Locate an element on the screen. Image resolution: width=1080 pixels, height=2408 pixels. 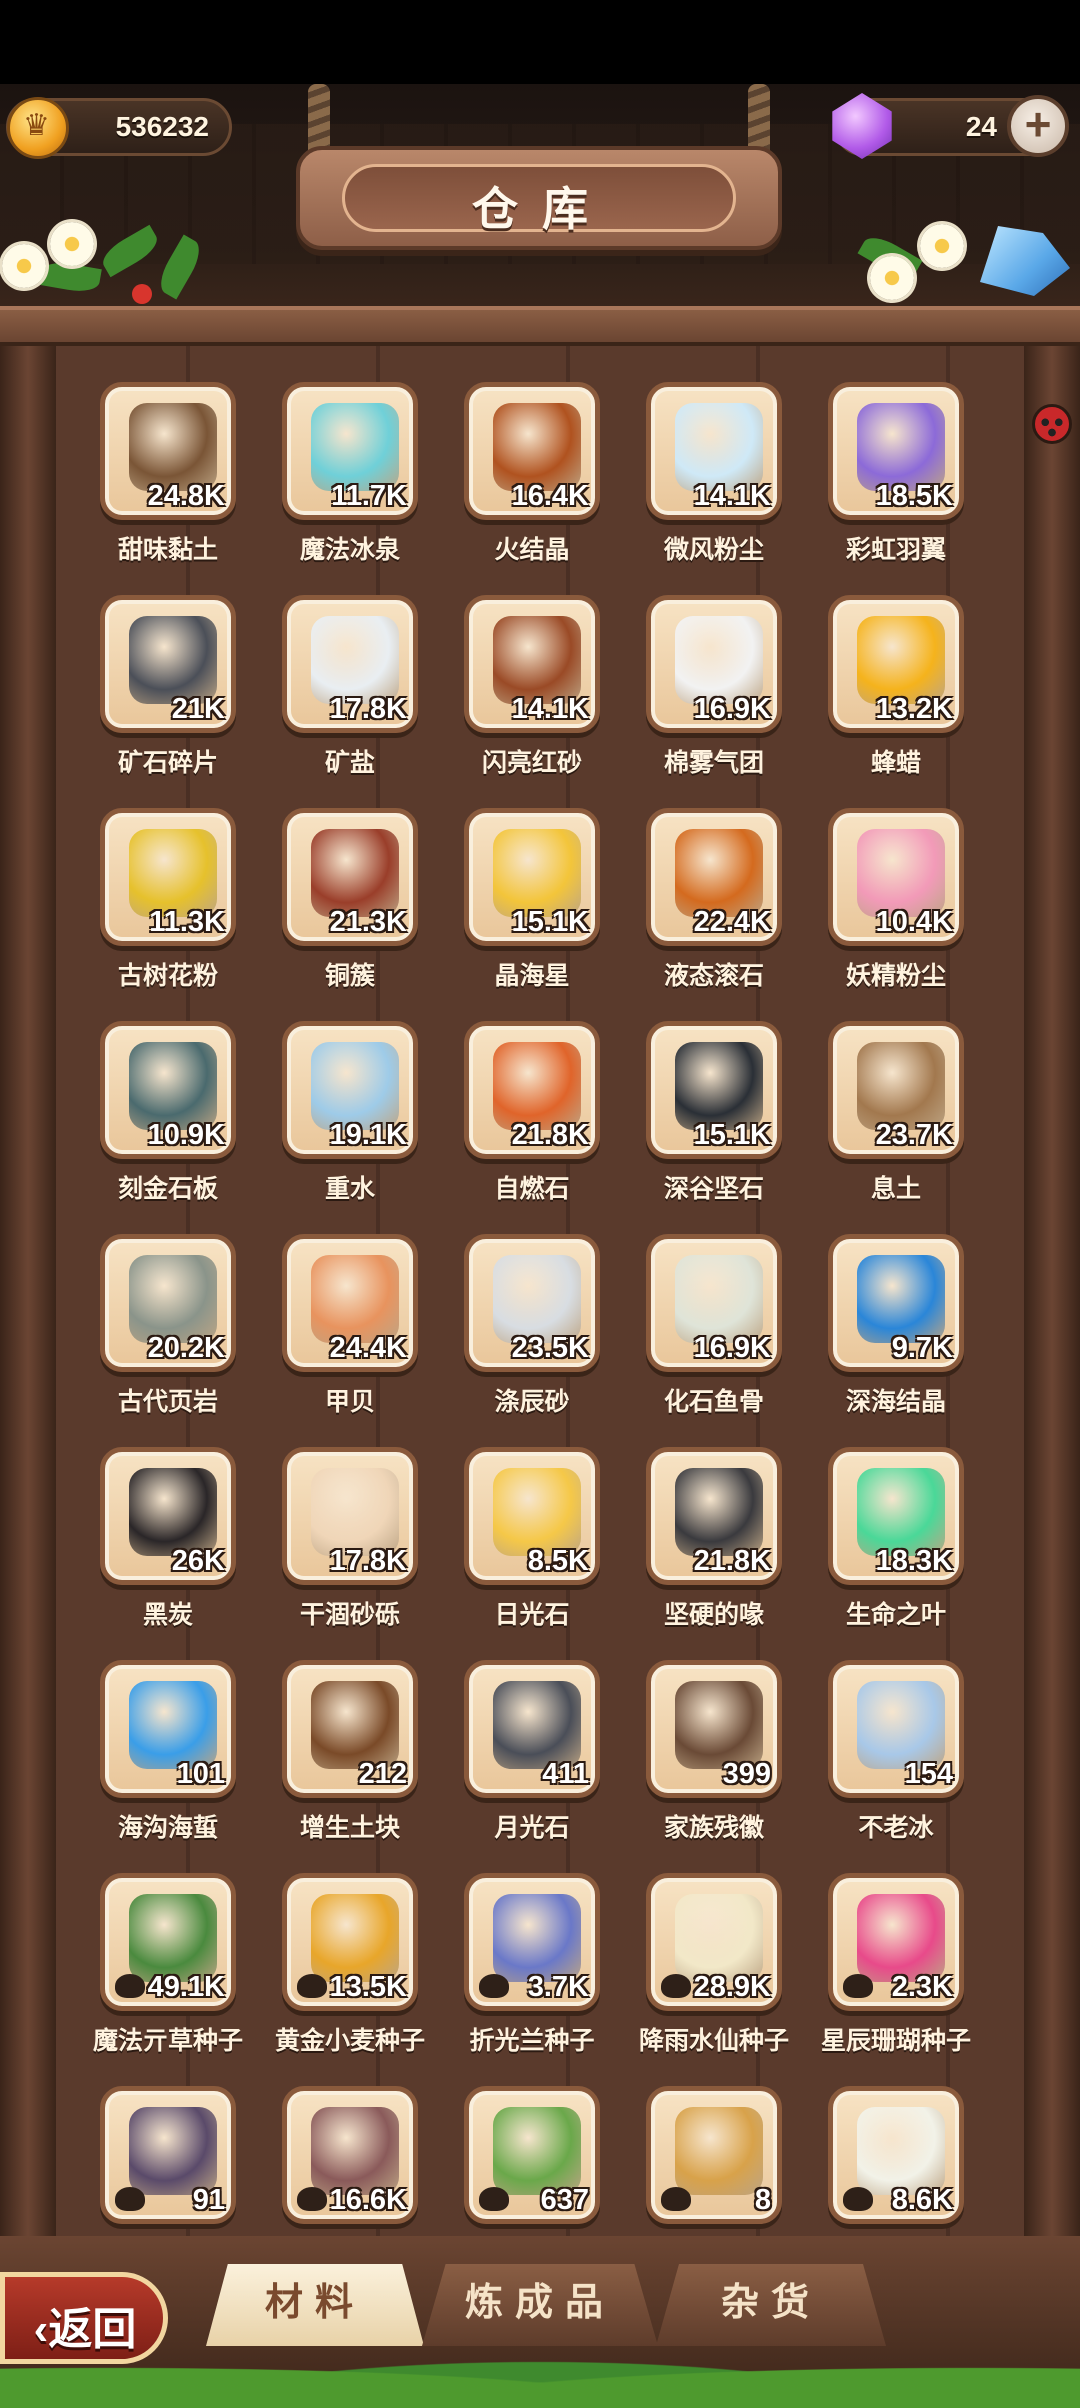
item-name: 妖精粉尘 is located at coordinates (895, 976).